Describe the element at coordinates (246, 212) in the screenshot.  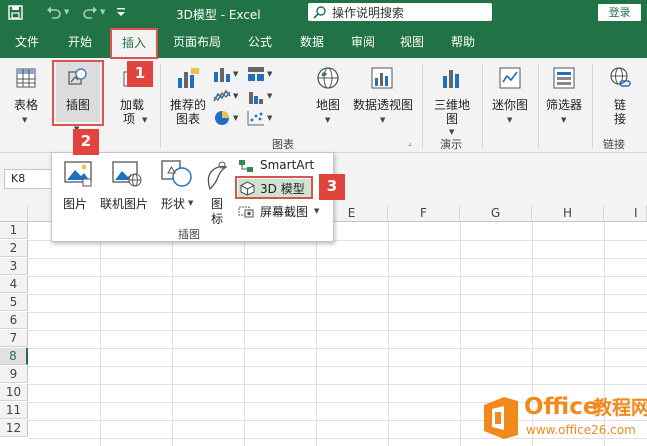
I see `screenshot-icon` at that location.